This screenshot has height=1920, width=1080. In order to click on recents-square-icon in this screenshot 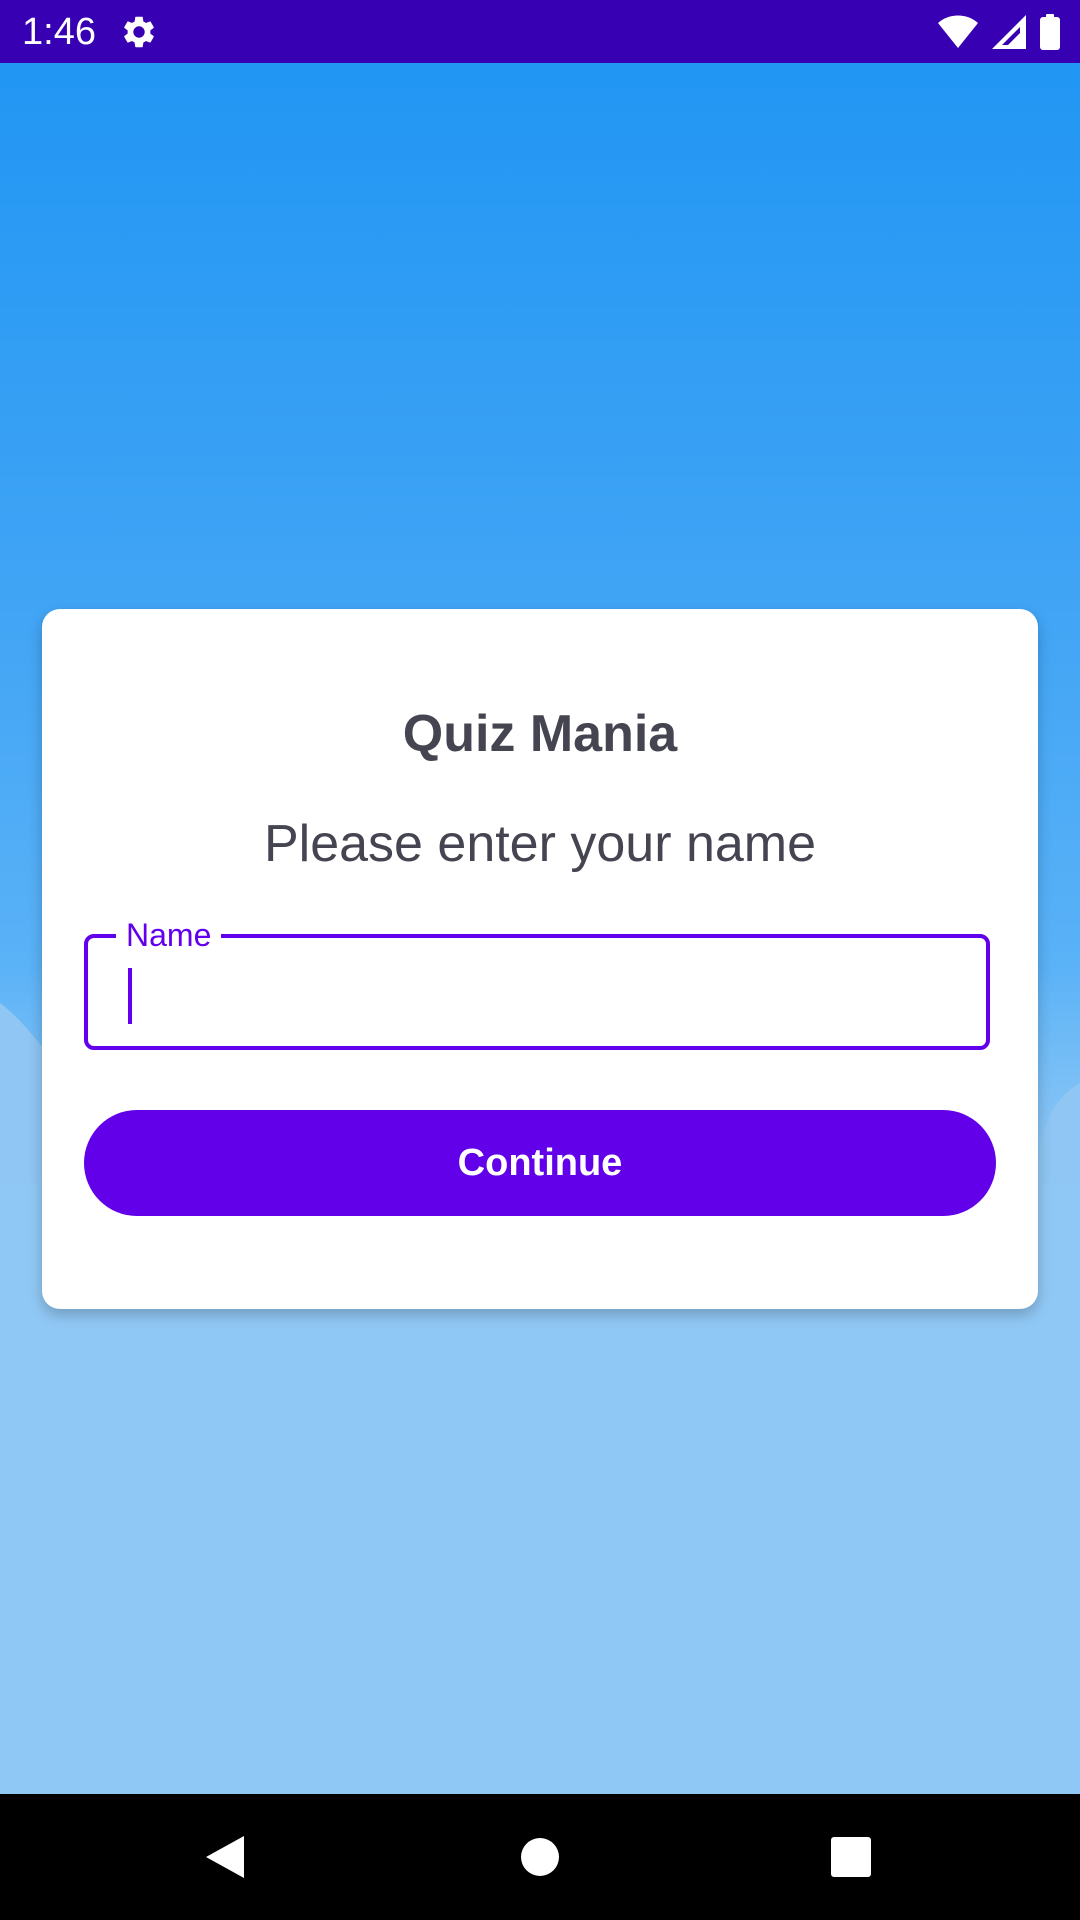, I will do `click(851, 1857)`.